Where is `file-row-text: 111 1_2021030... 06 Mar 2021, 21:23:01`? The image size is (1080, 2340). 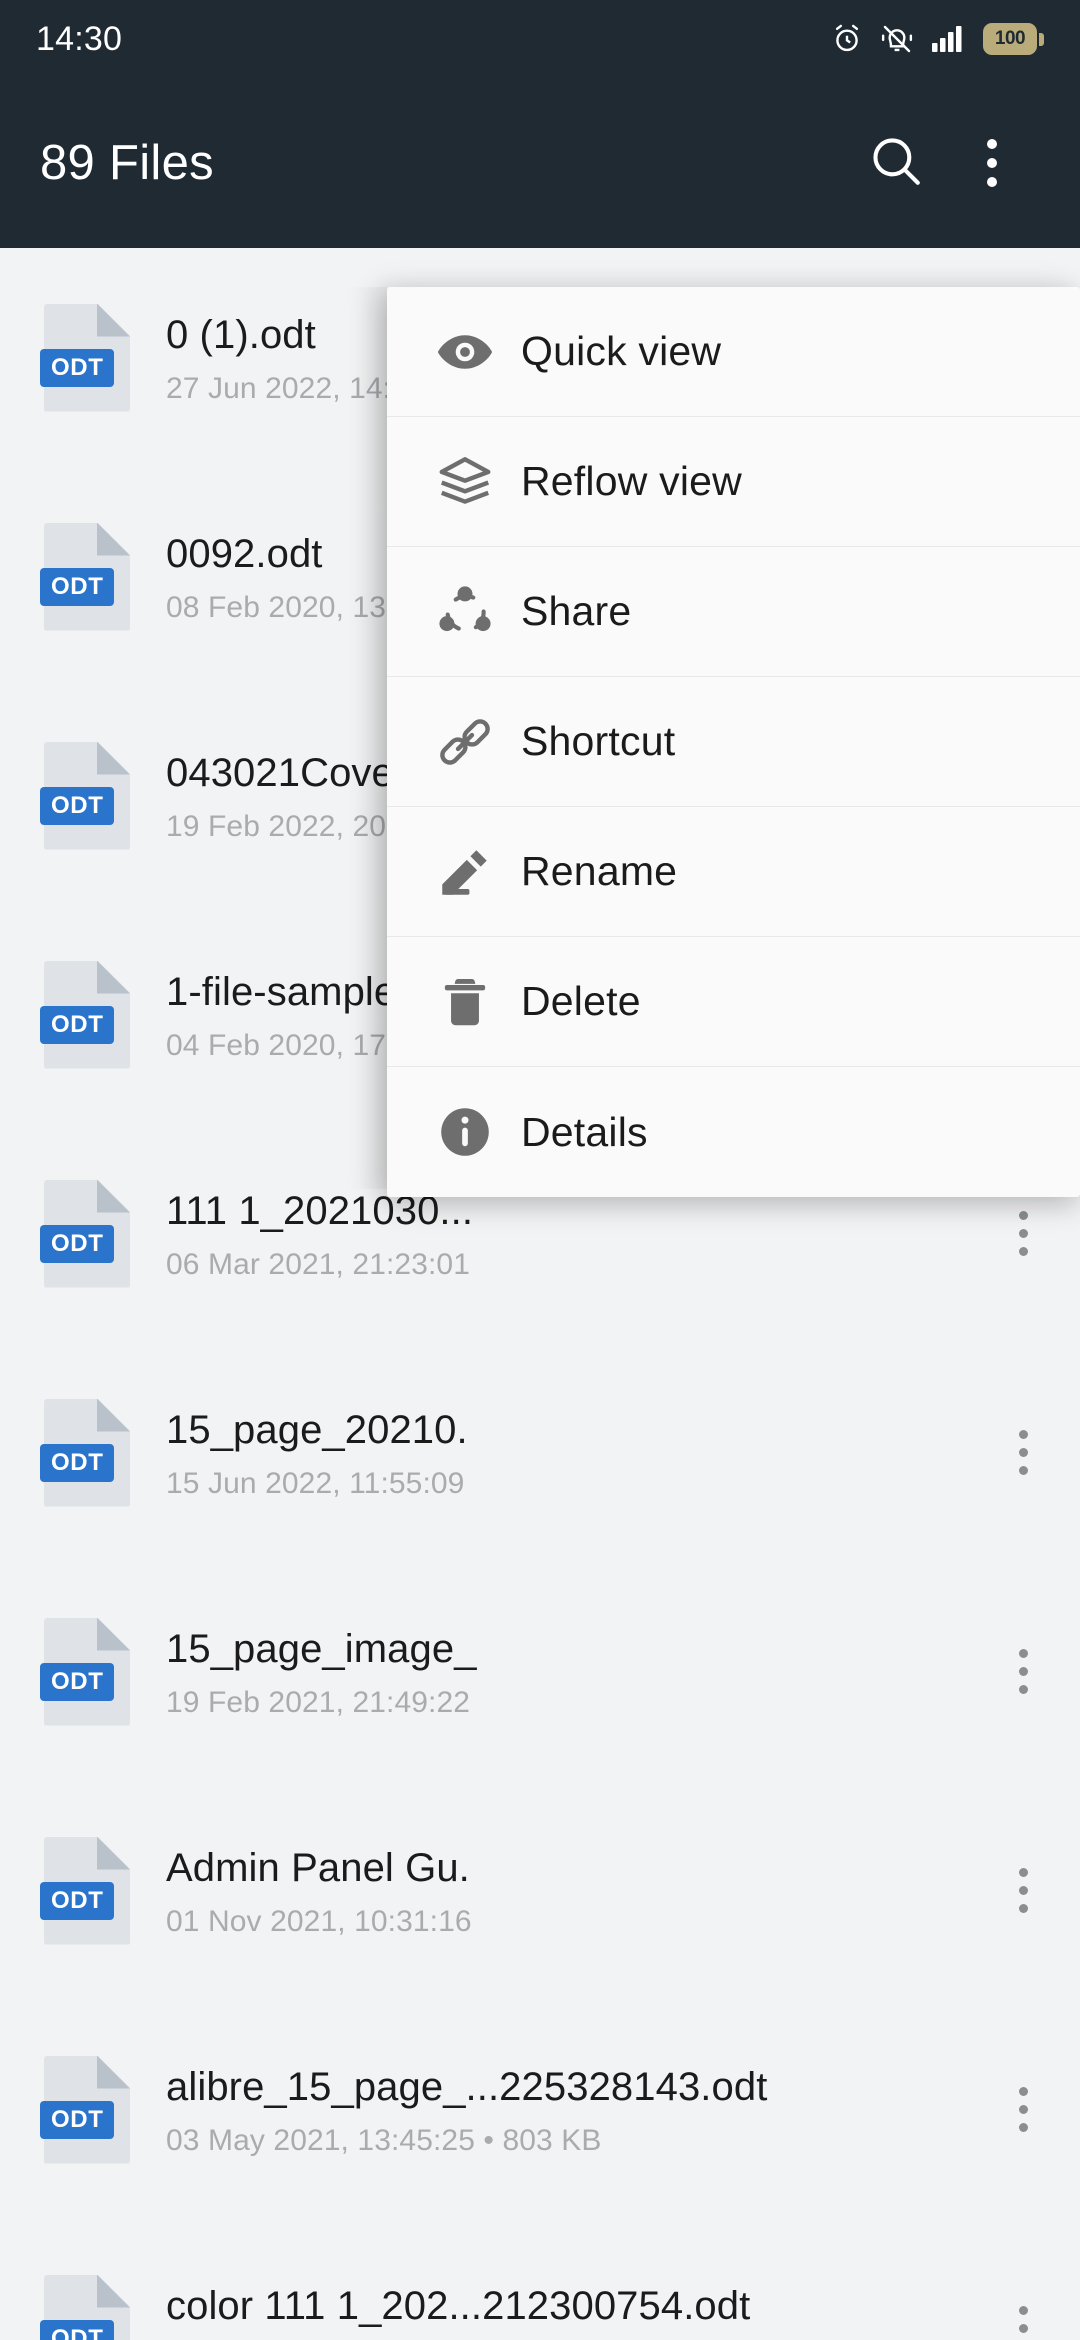 file-row-text: 111 1_2021030... 06 Mar 2021, 21:23:01 is located at coordinates (577, 1234).